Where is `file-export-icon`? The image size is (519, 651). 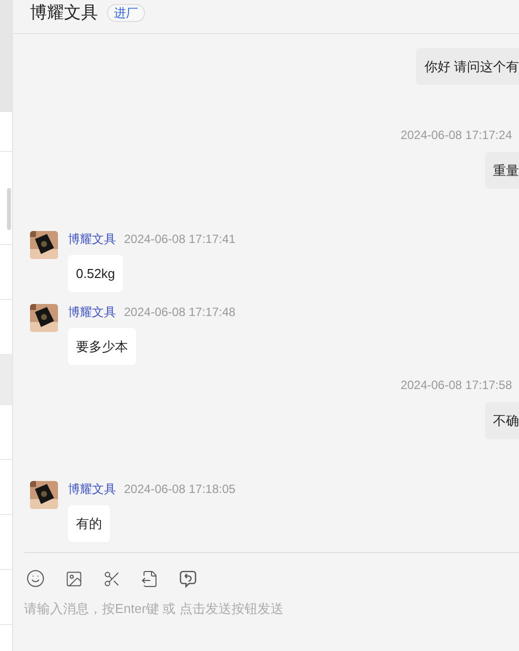
file-export-icon is located at coordinates (150, 579).